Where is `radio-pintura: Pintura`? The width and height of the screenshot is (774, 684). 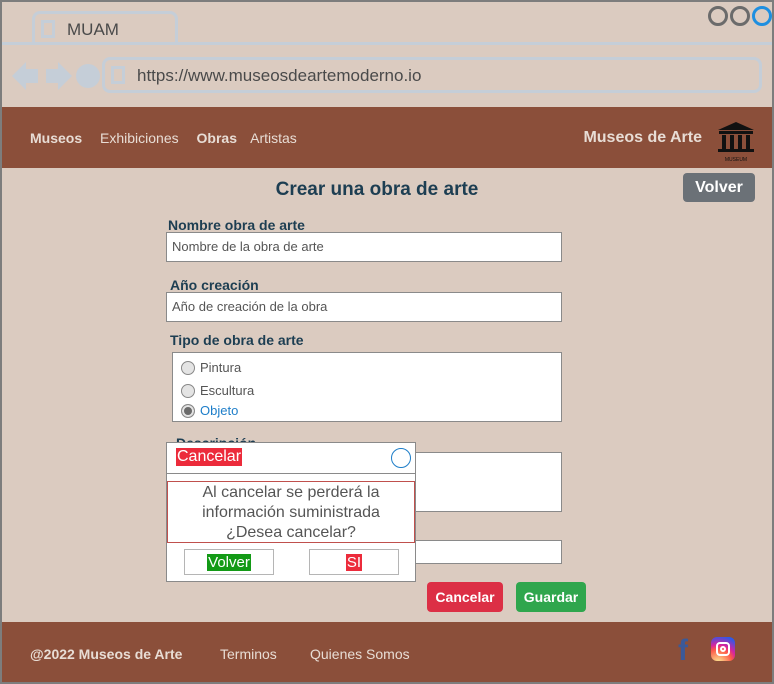 radio-pintura: Pintura is located at coordinates (211, 367).